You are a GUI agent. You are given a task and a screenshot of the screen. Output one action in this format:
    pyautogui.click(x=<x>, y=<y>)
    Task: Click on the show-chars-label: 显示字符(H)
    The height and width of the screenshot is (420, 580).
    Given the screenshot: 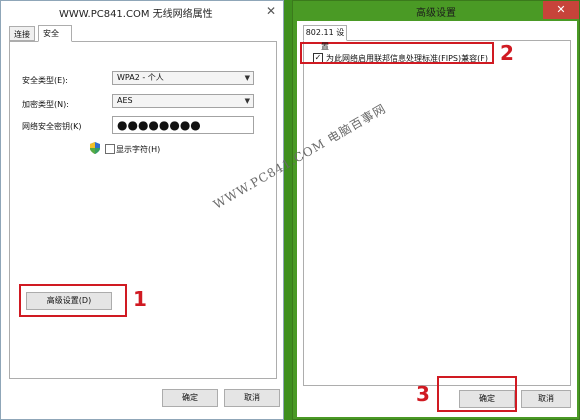 What is the action you would take?
    pyautogui.click(x=138, y=149)
    